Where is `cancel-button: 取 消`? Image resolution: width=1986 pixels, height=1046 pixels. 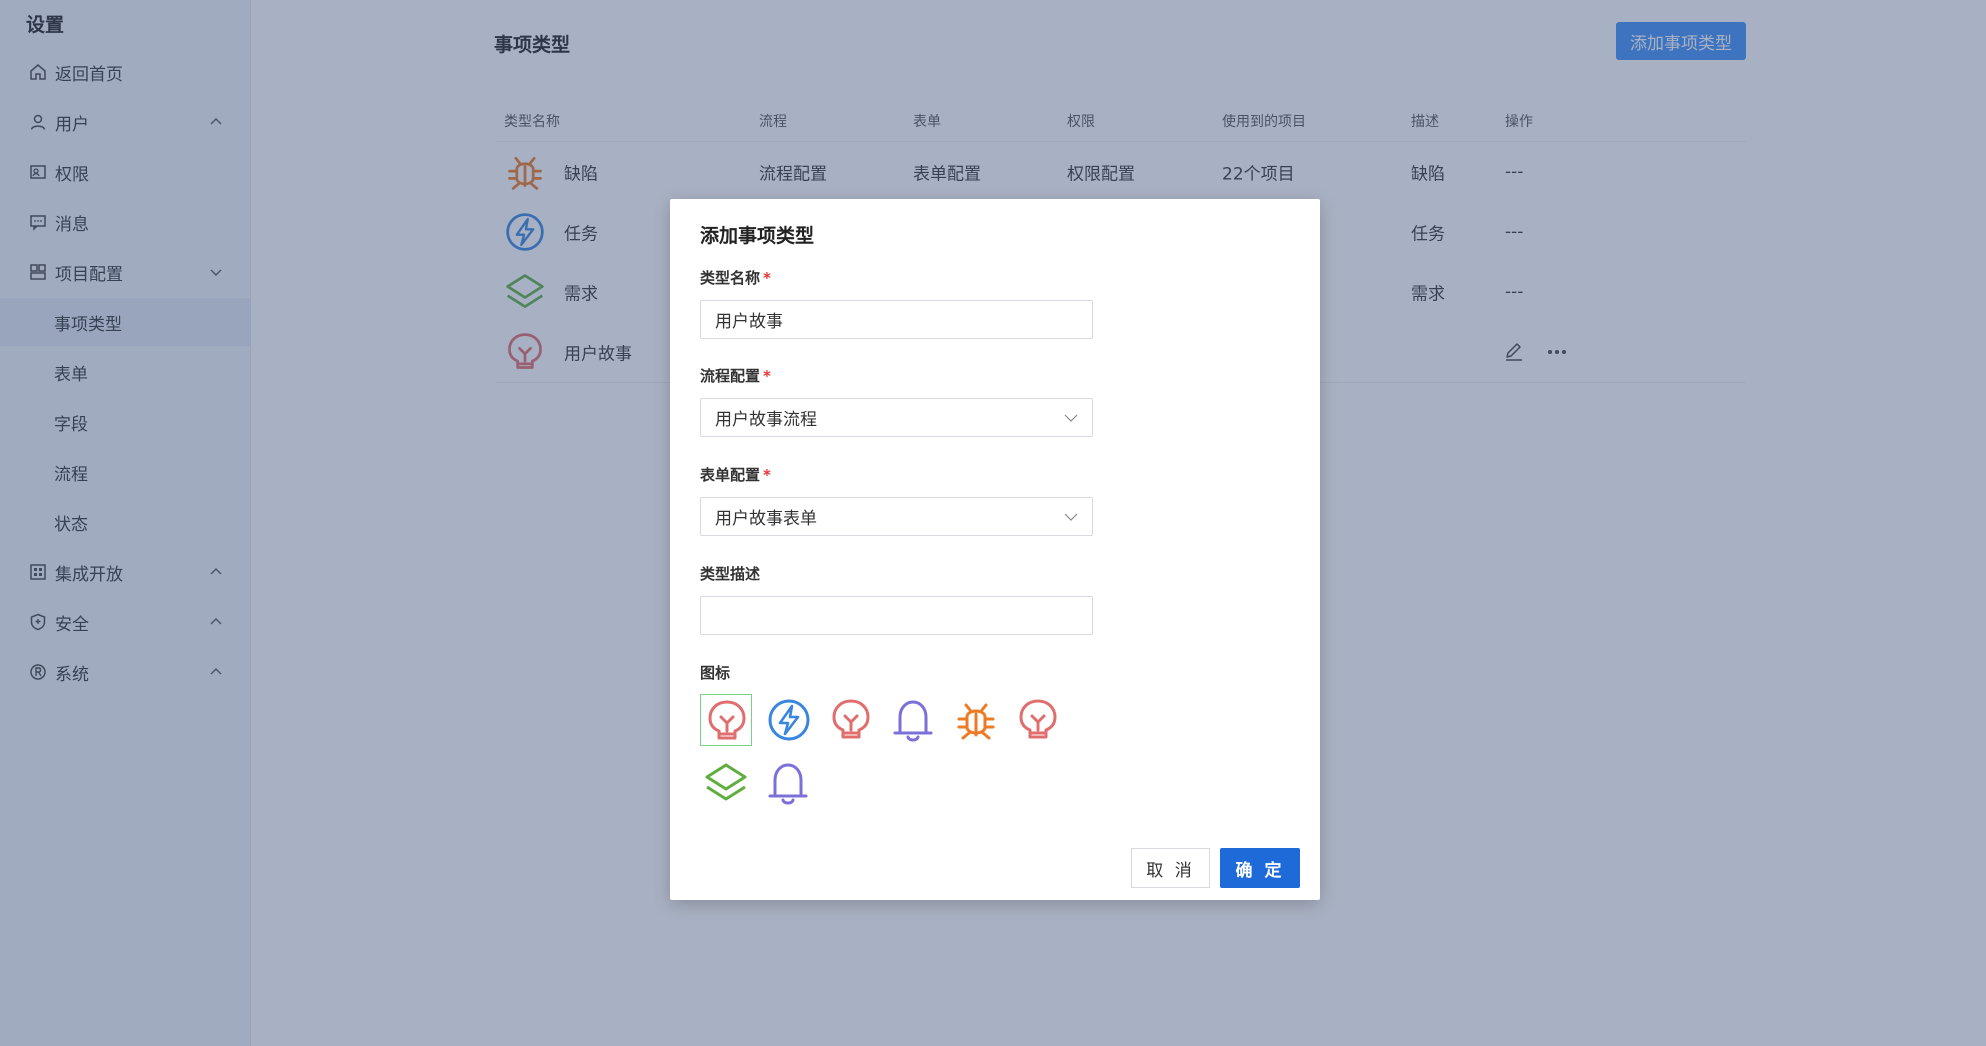 cancel-button: 取 消 is located at coordinates (1170, 868).